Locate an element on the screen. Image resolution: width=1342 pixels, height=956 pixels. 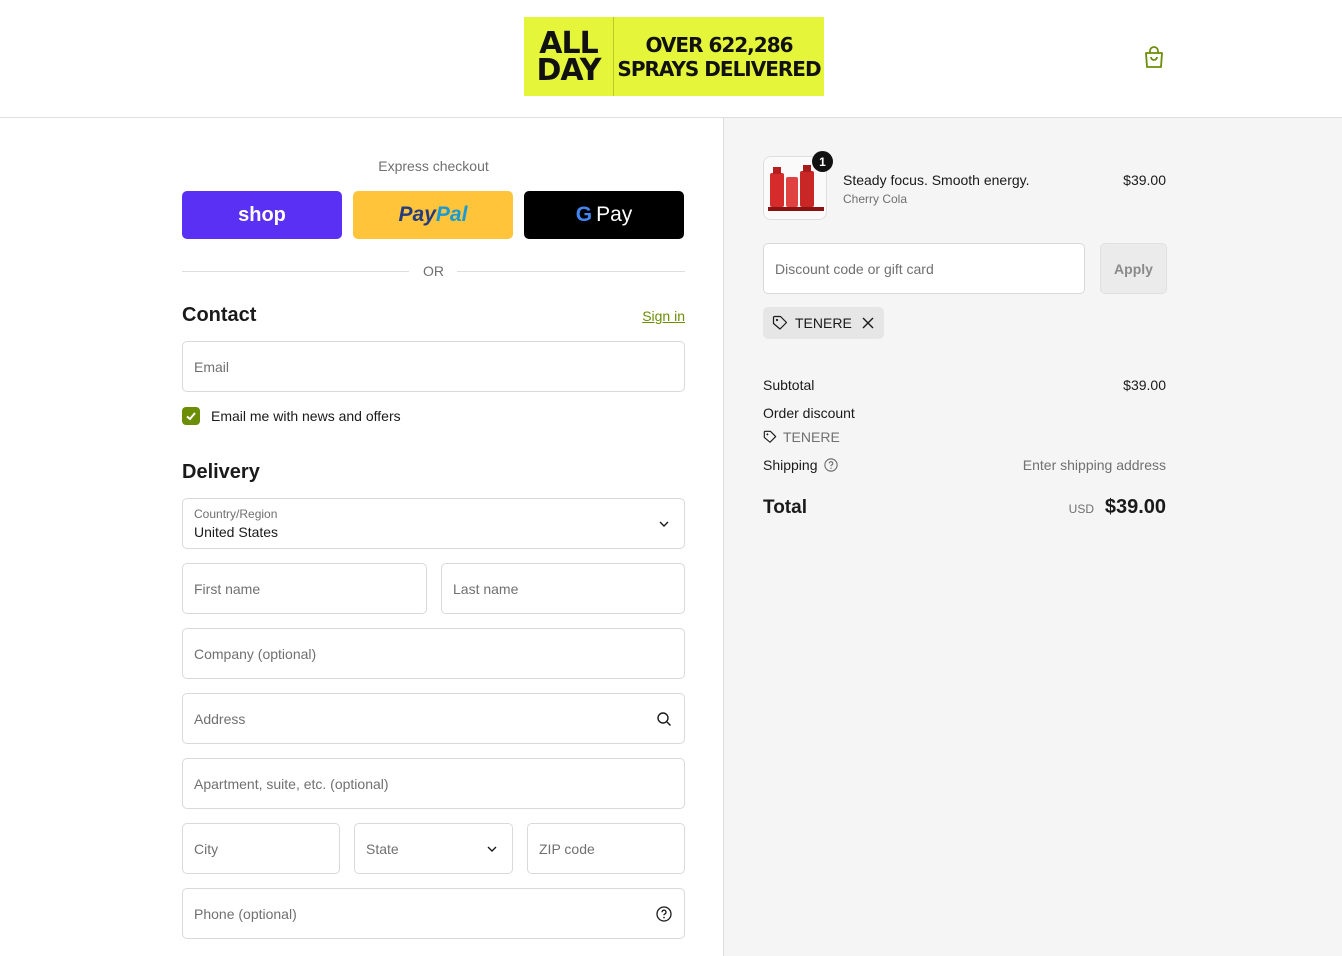
divider-line-right is located at coordinates (571, 271).